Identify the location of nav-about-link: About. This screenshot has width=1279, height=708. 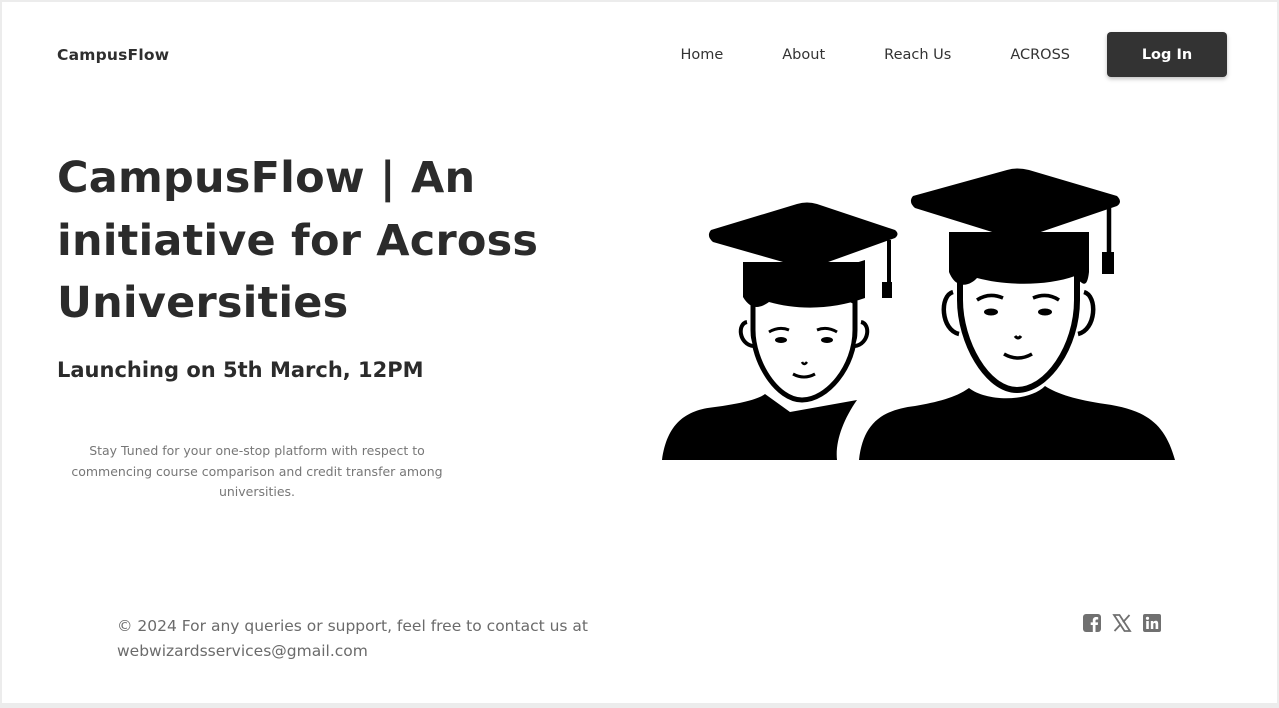
(803, 55).